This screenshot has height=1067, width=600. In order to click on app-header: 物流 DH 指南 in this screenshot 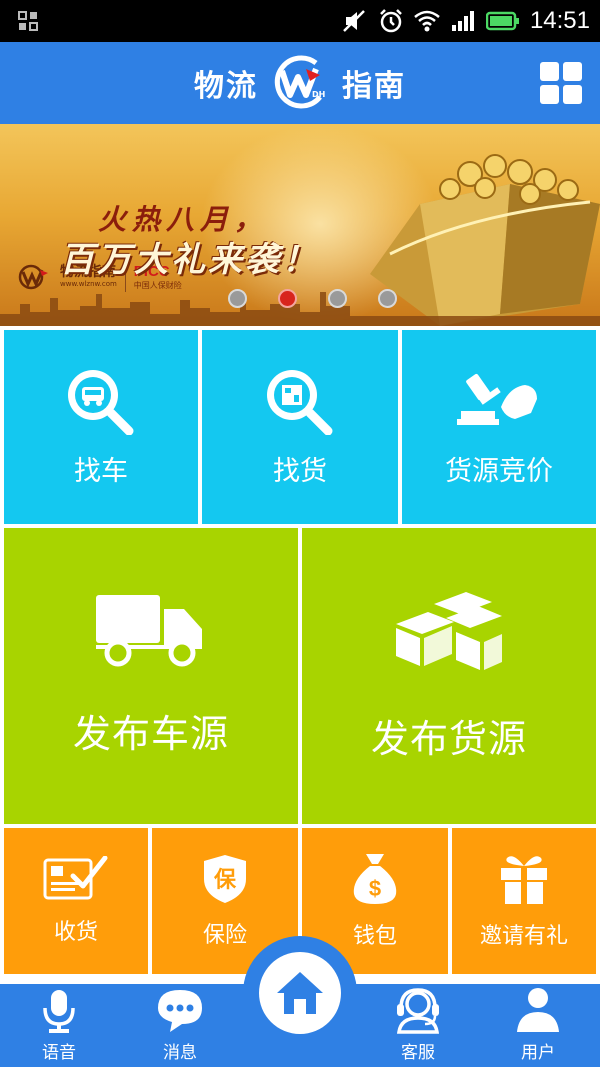, I will do `click(300, 83)`.